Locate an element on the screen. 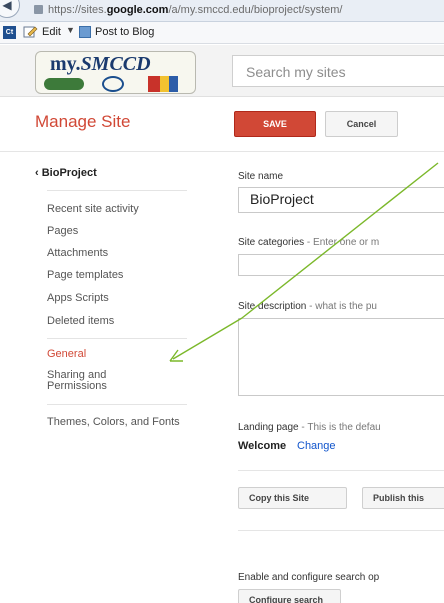  search-input: Search my sites is located at coordinates (338, 71).